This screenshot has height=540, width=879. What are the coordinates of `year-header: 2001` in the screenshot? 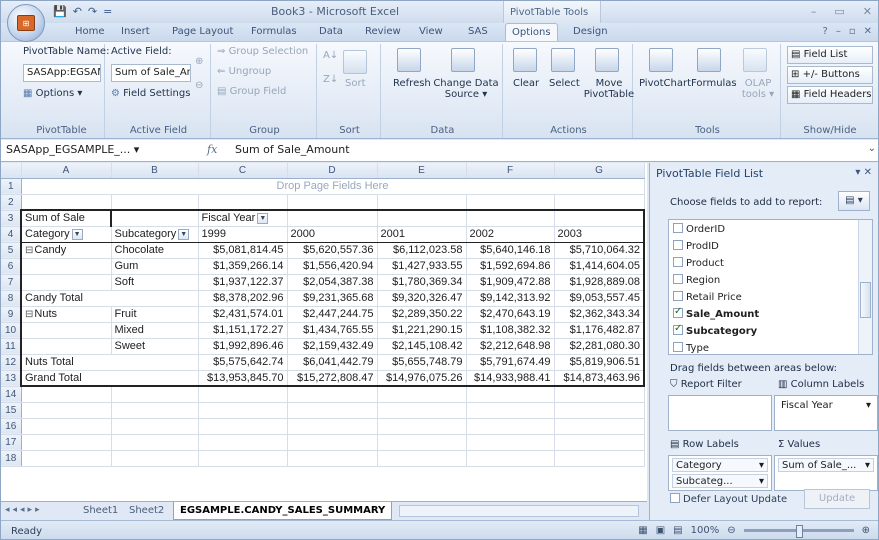 It's located at (422, 234).